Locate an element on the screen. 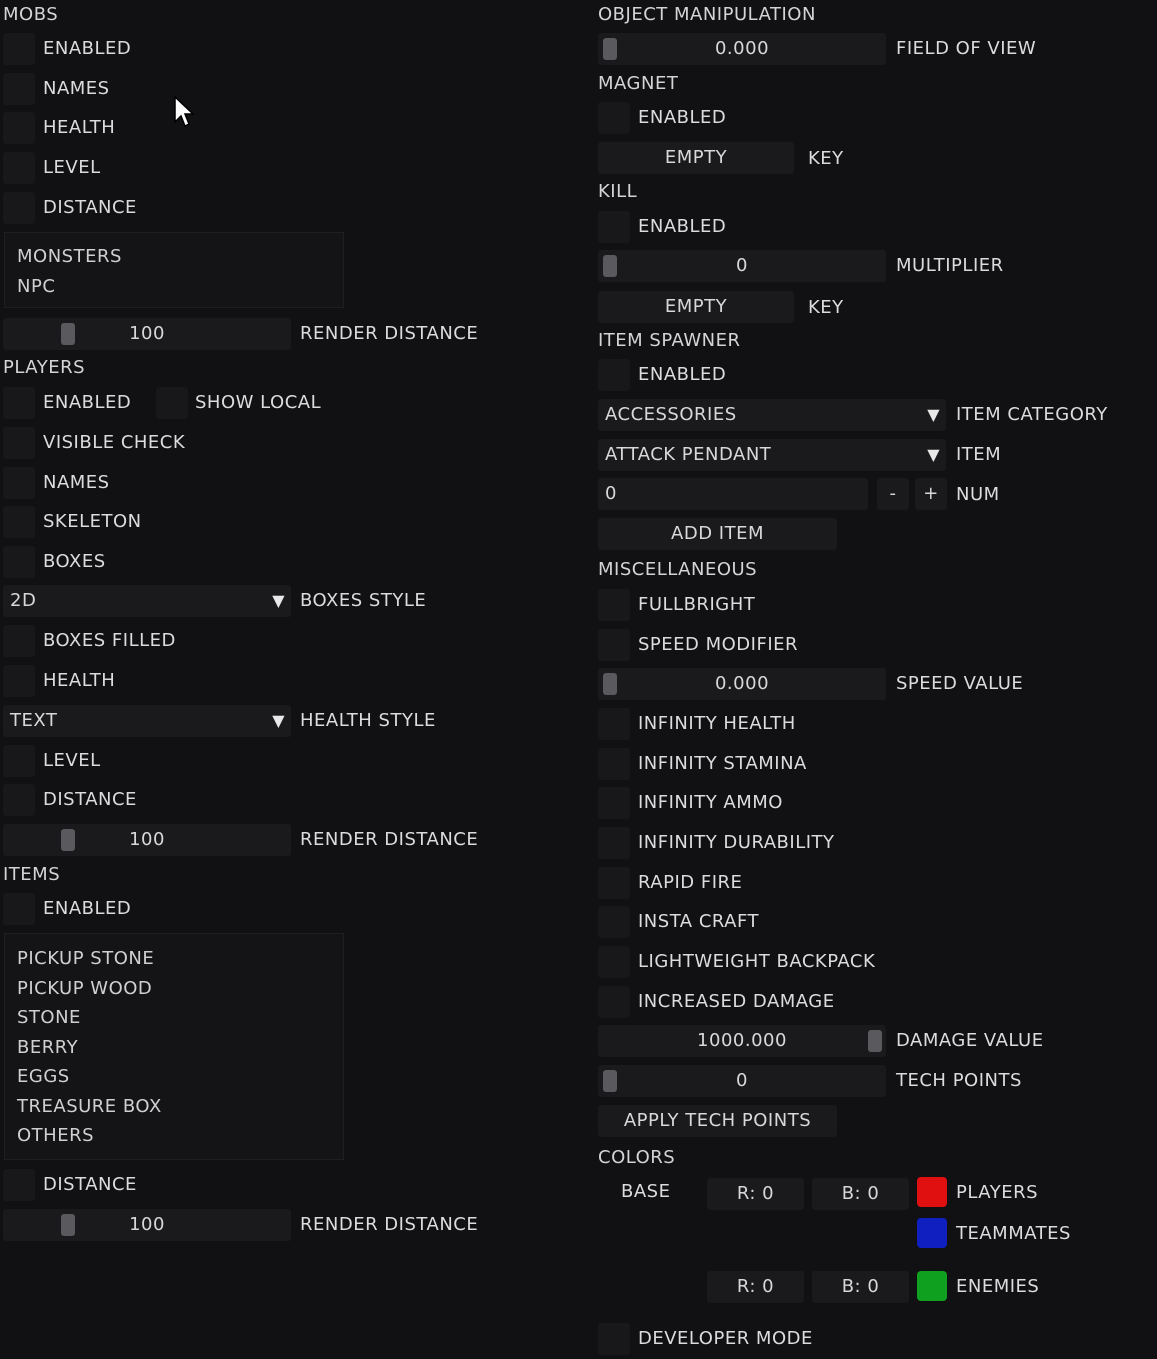 Image resolution: width=1157 pixels, height=1359 pixels. apply-tech-points-button: APPLY TECH POINTS is located at coordinates (717, 1121).